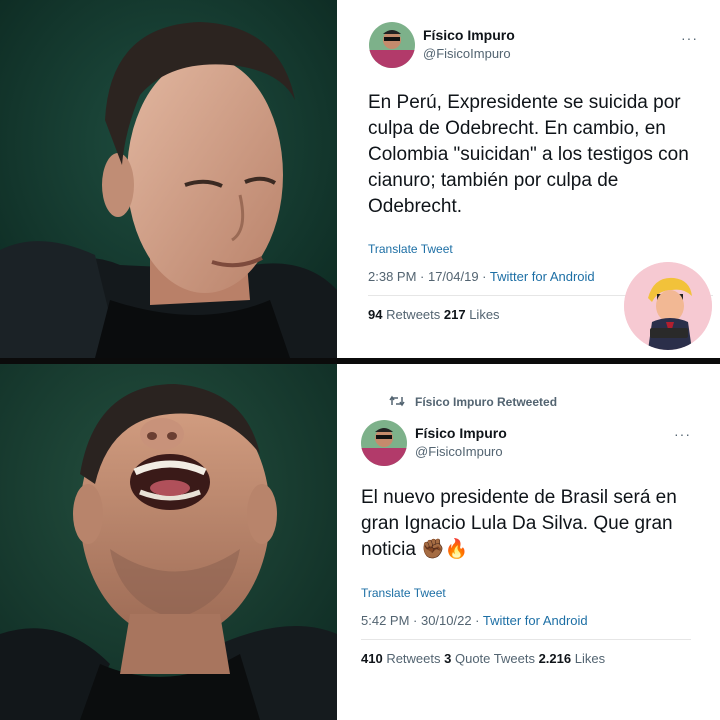  I want to click on retweet-icon, so click(397, 401).